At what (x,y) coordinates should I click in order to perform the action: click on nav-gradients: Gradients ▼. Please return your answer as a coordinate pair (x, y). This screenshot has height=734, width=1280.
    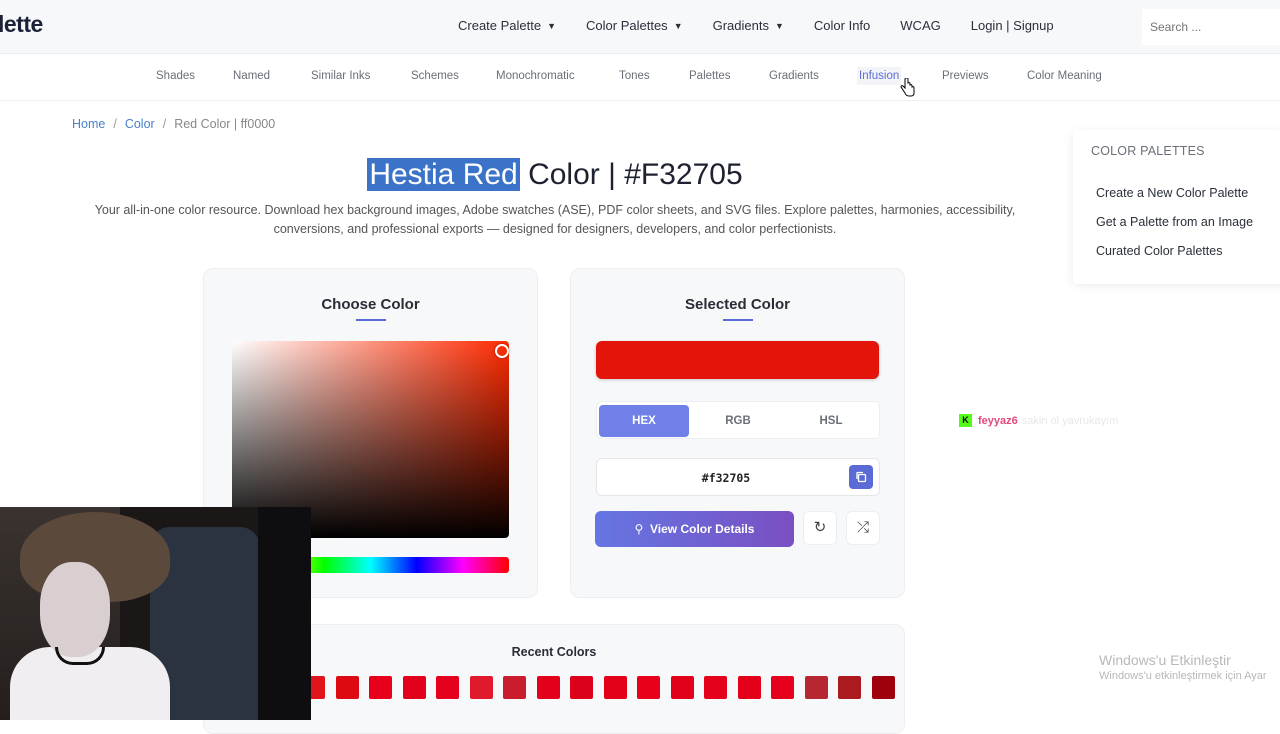
    Looking at the image, I should click on (748, 25).